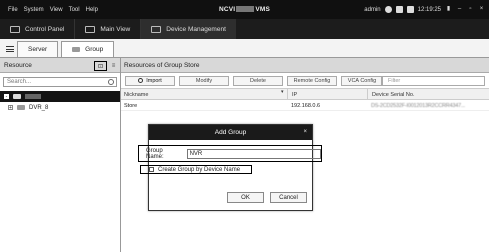  I want to click on import-icon, so click(141, 80).